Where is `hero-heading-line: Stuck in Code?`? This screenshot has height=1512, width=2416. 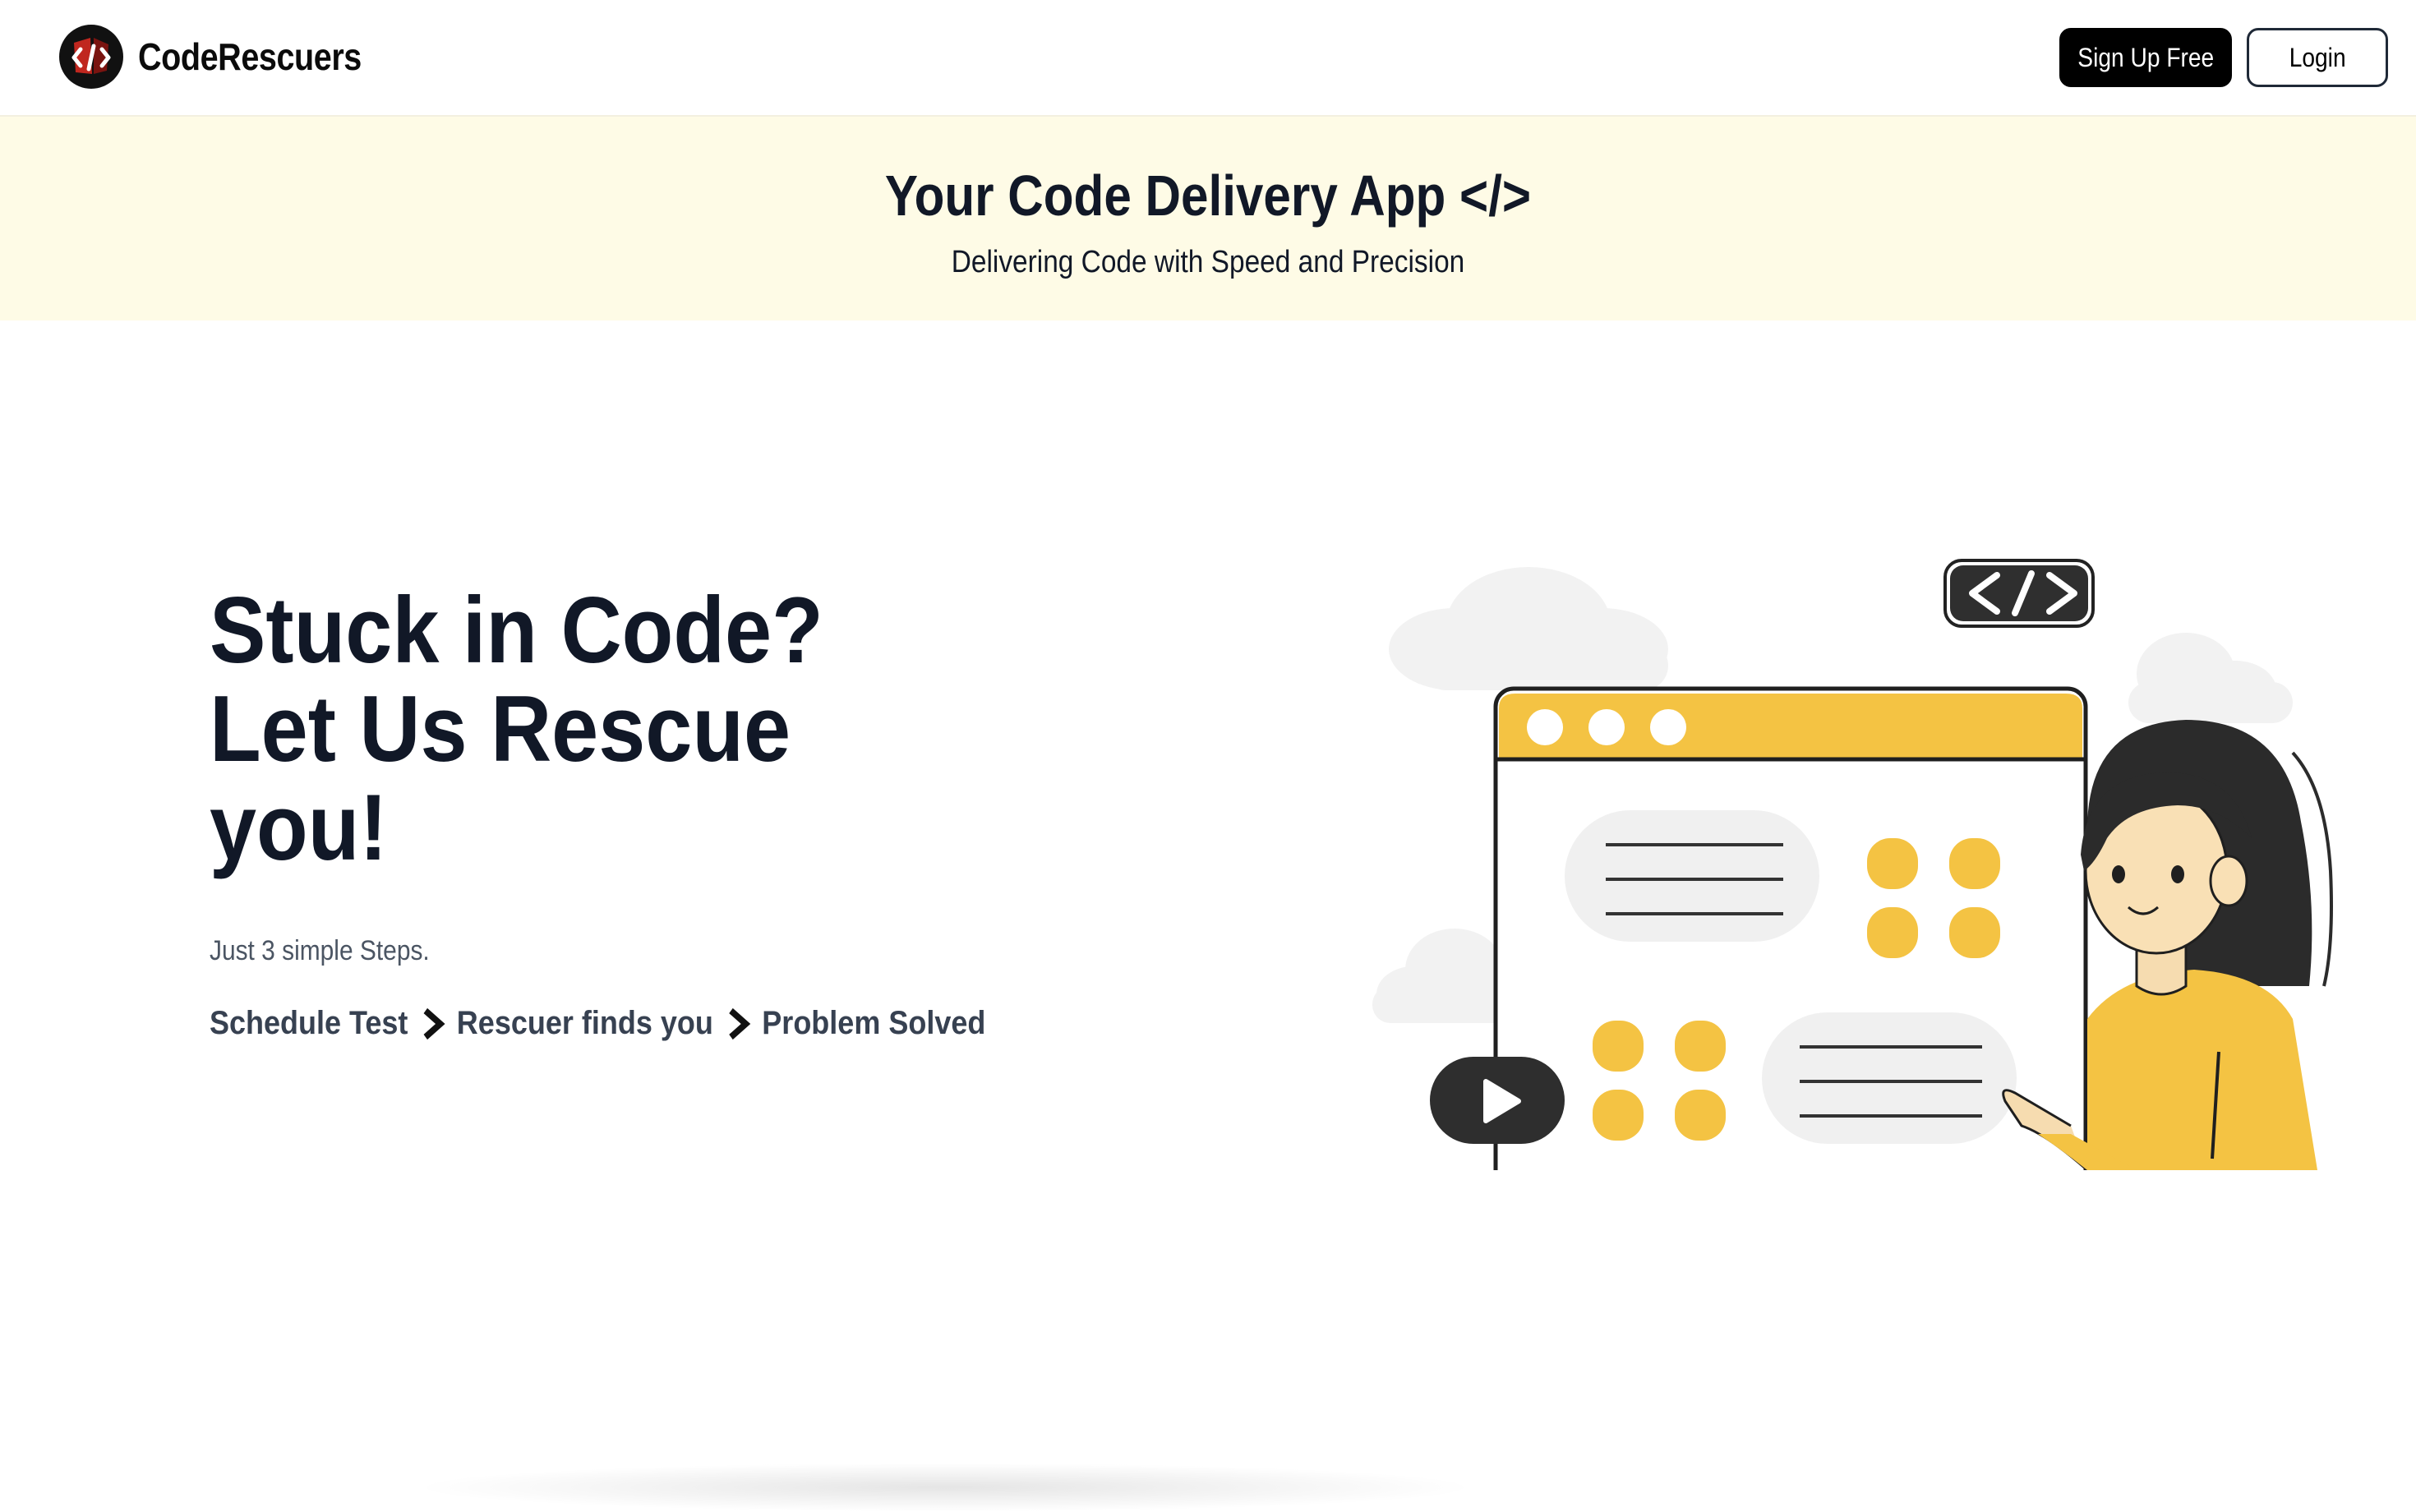 hero-heading-line: Stuck in Code? is located at coordinates (516, 631).